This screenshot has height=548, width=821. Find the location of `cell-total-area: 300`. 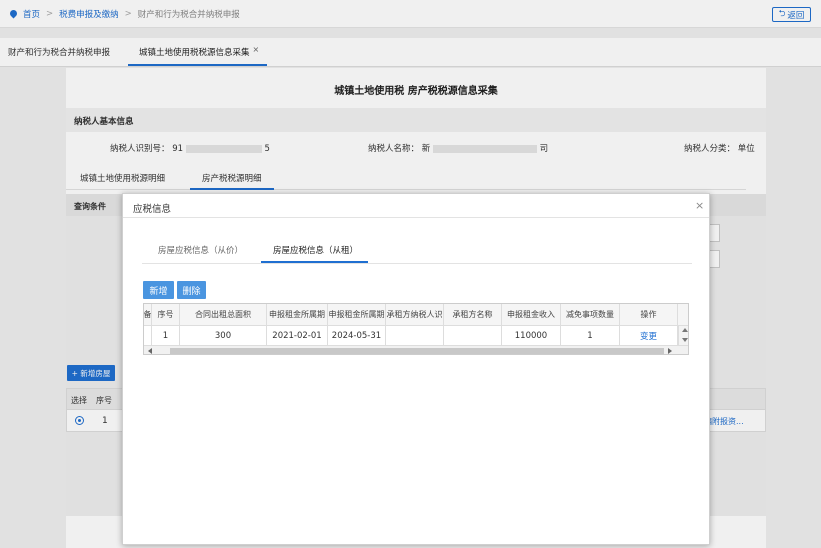

cell-total-area: 300 is located at coordinates (223, 335).